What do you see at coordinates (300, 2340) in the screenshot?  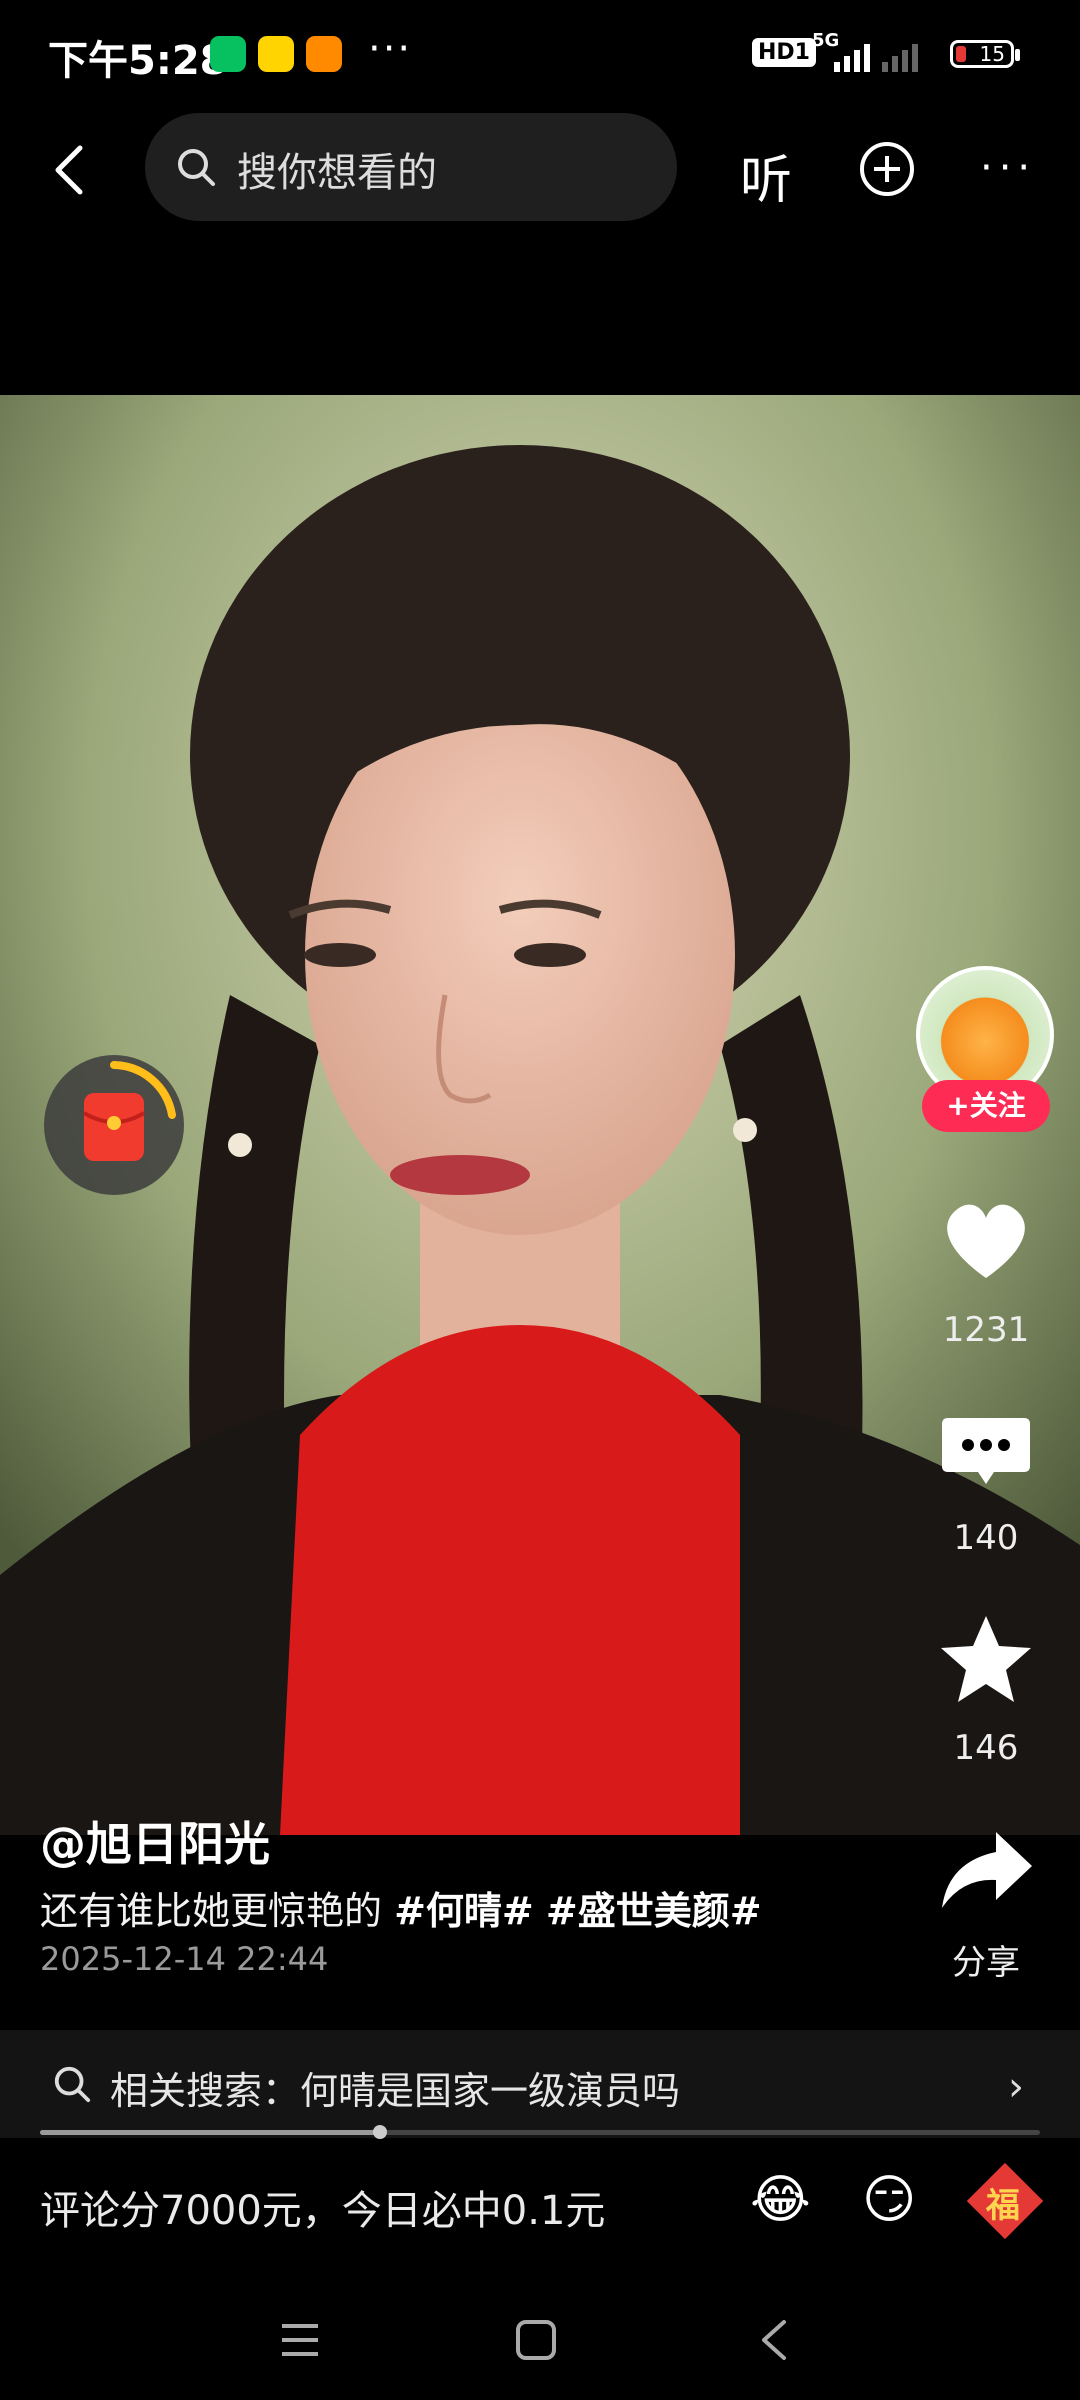 I see `menu-icon` at bounding box center [300, 2340].